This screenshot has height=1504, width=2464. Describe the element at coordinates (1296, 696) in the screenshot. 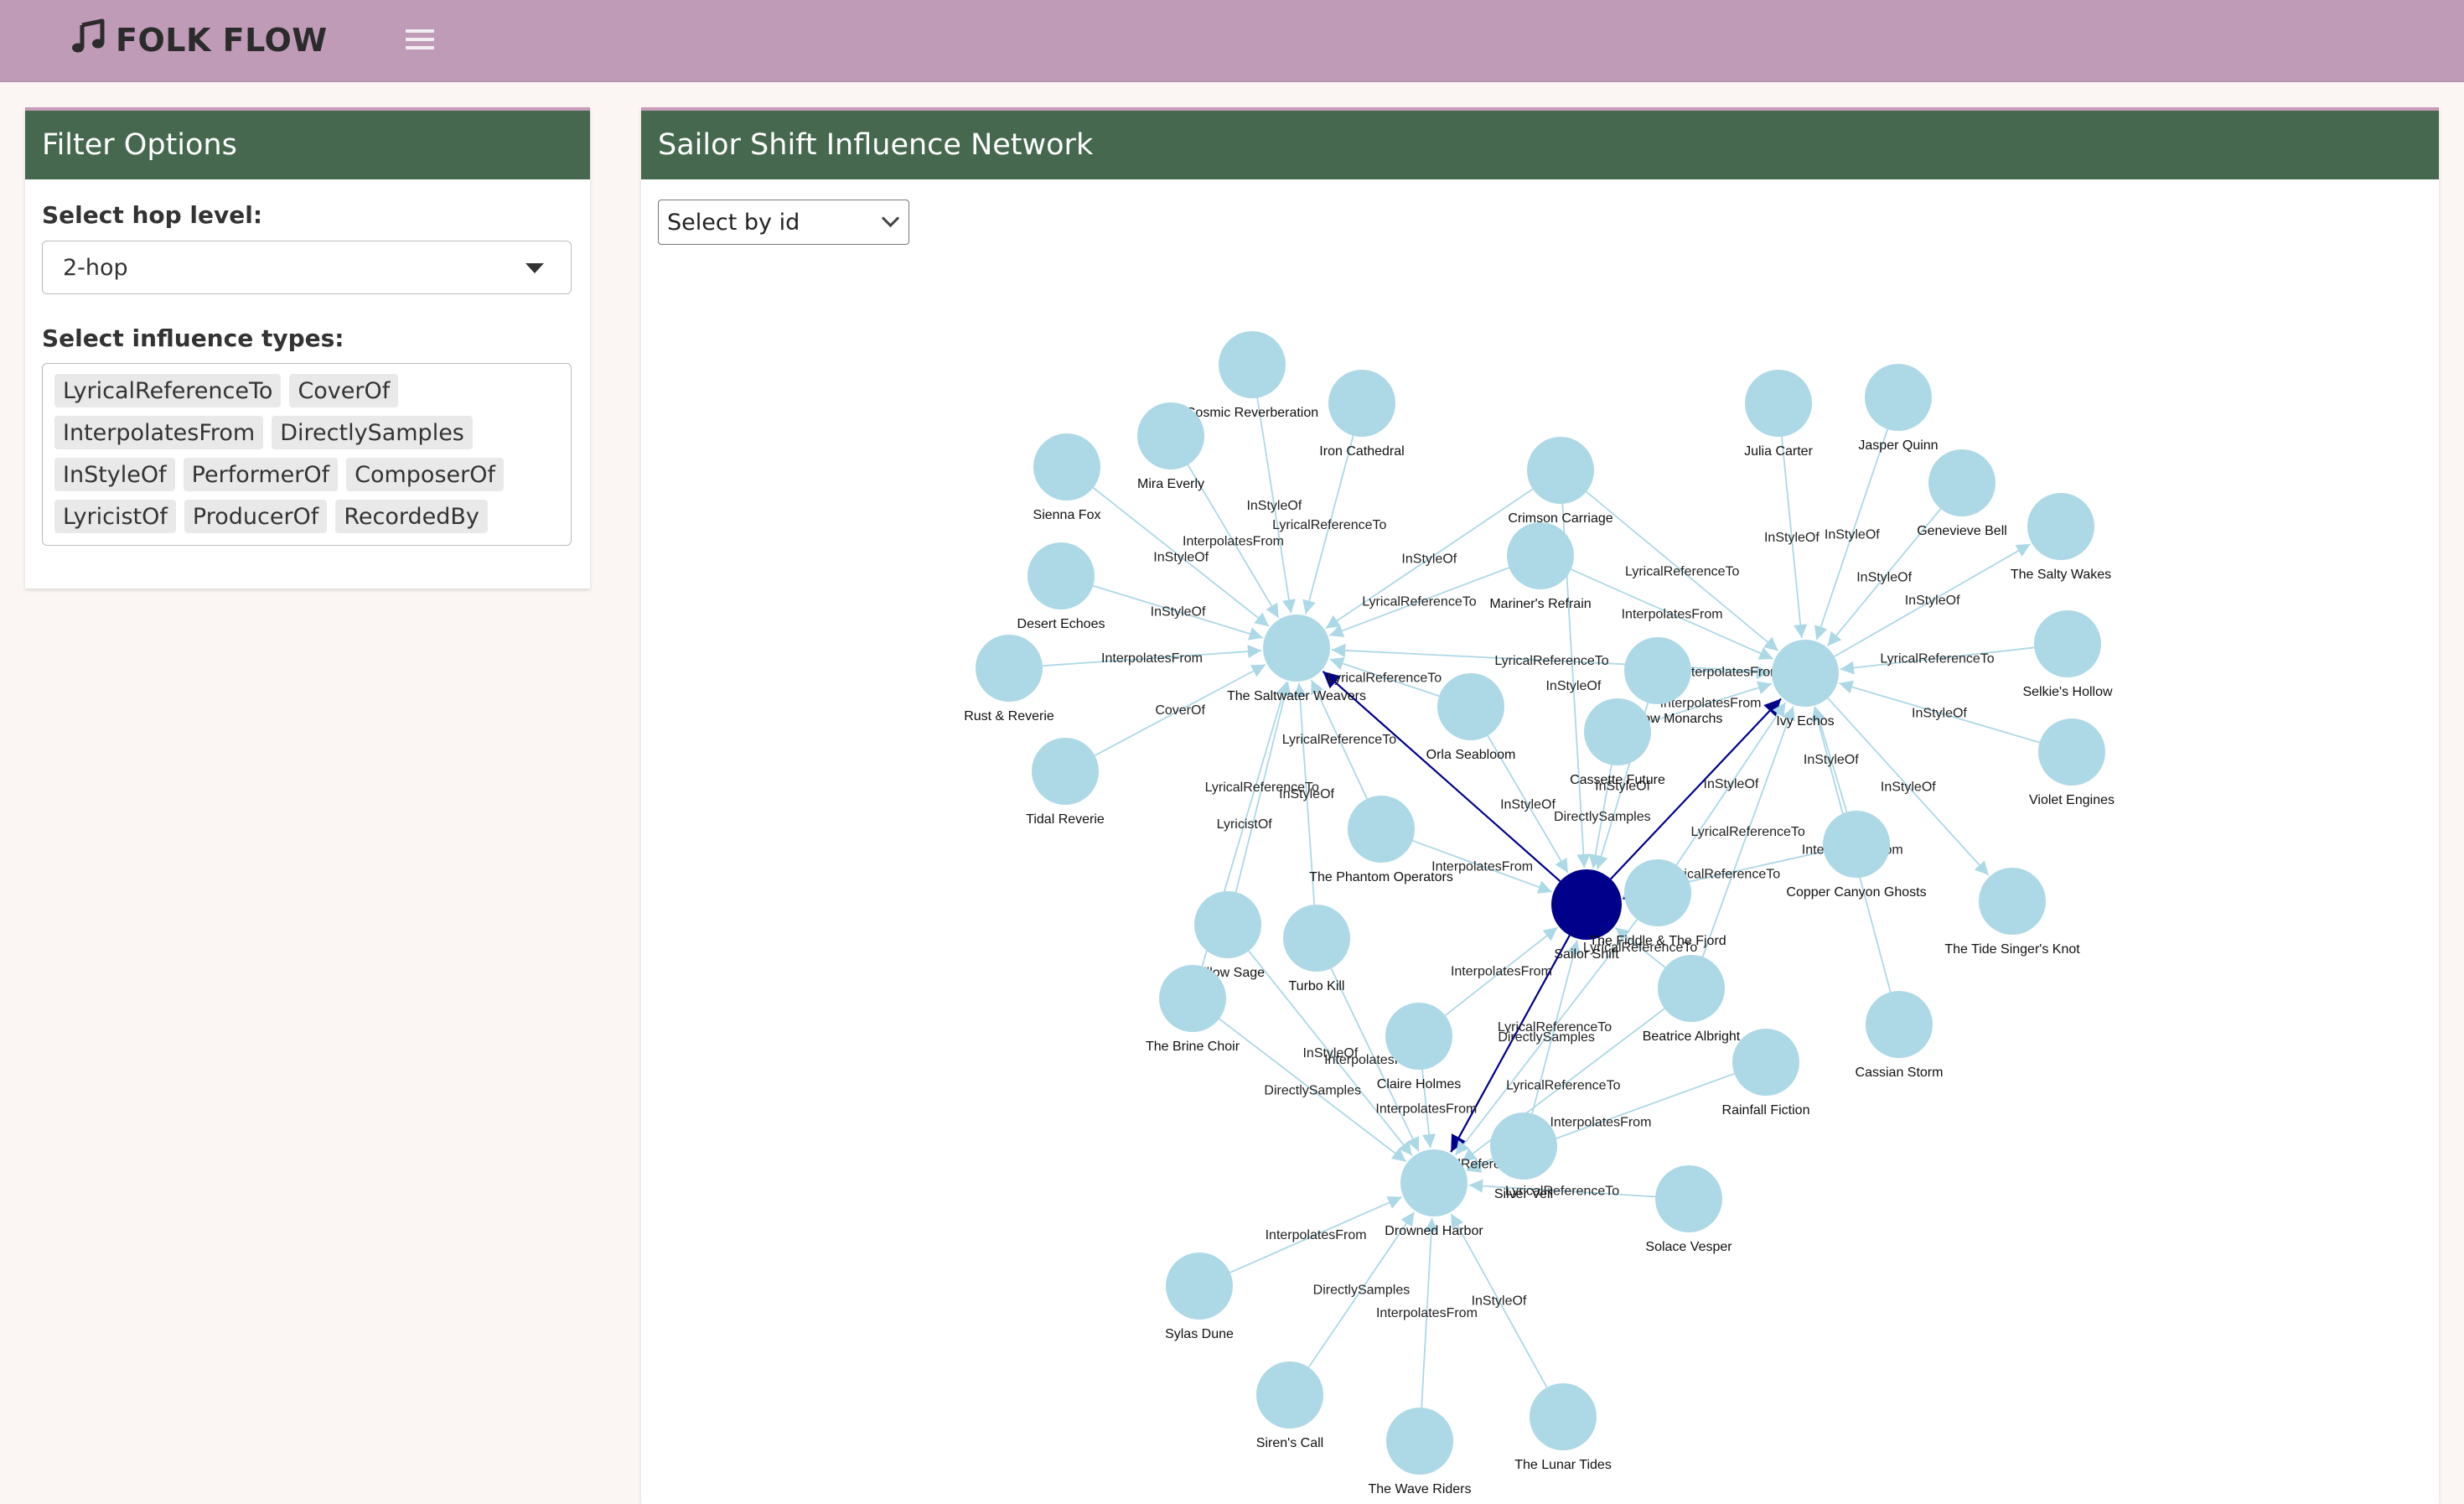

I see `node-label: The Saltwater Weavers` at that location.